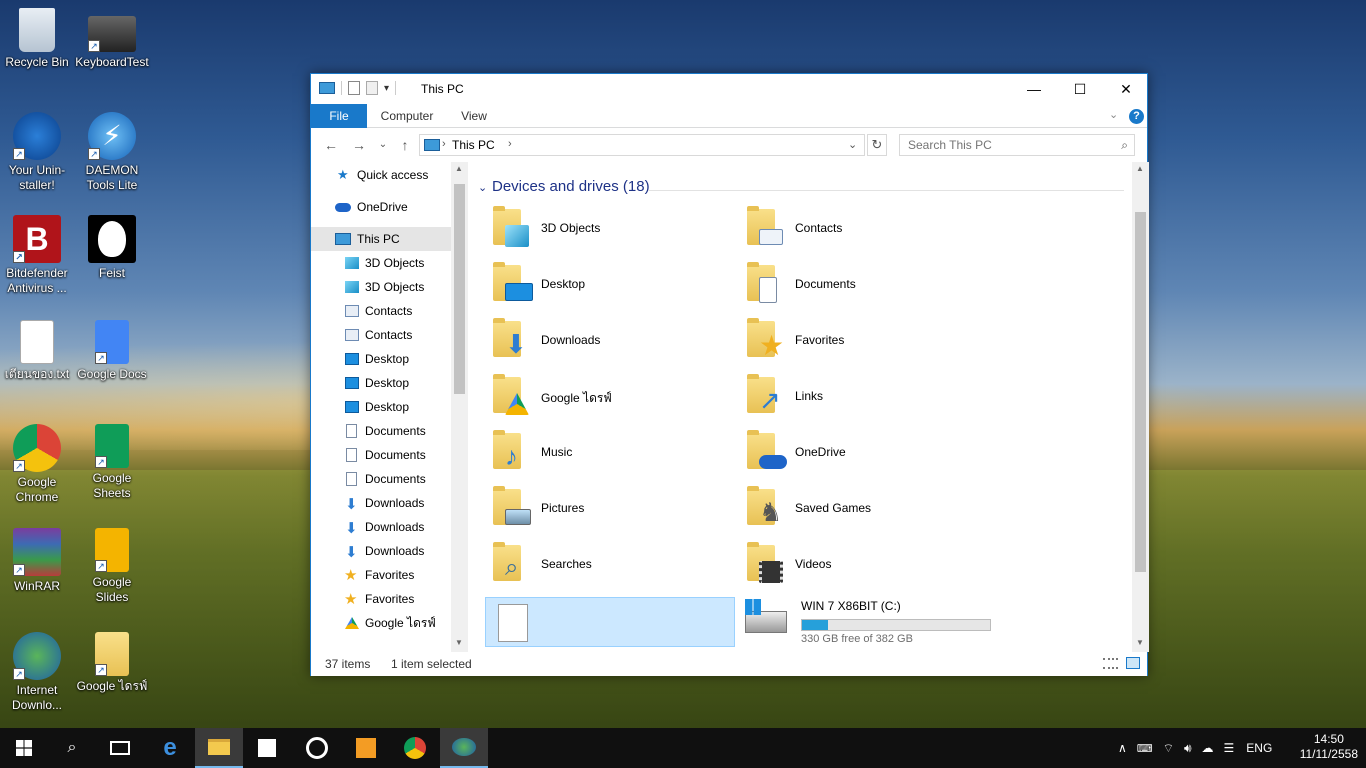 The height and width of the screenshot is (768, 1366). What do you see at coordinates (729, 89) in the screenshot?
I see `title-bar: ▾ This PC — ☐ ✕` at bounding box center [729, 89].